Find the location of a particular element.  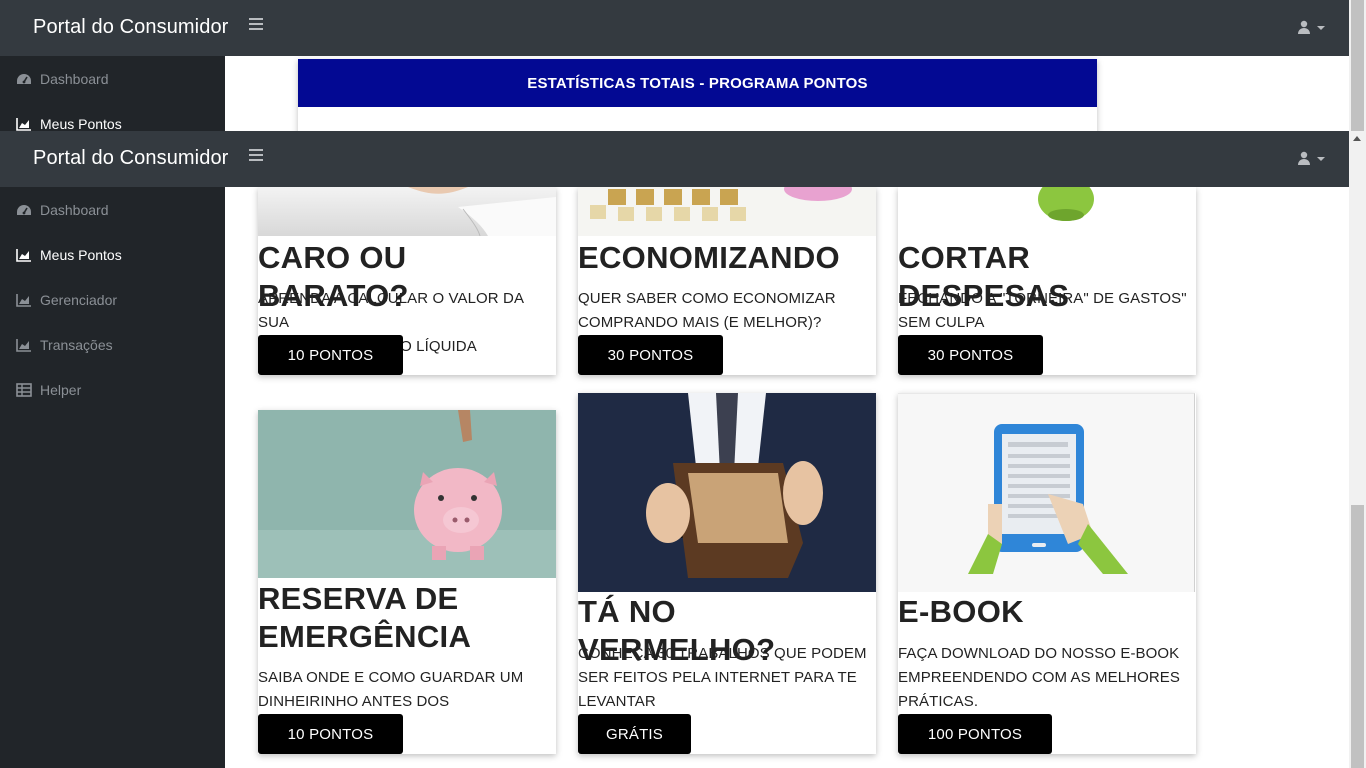

card-description-line: FAÇA DOWNLOAD DO NOSSO E-BOOK is located at coordinates (1039, 653).